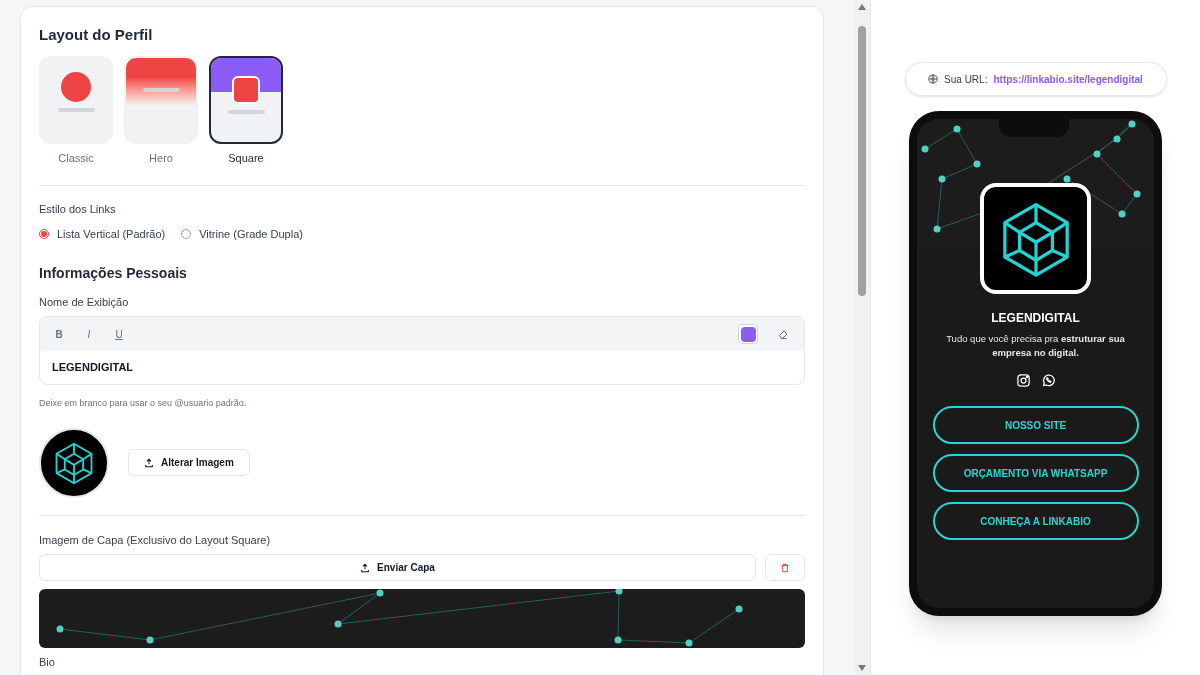 The image size is (1200, 675). What do you see at coordinates (1068, 79) in the screenshot?
I see `url-link: https://linkabio.site/legendigital` at bounding box center [1068, 79].